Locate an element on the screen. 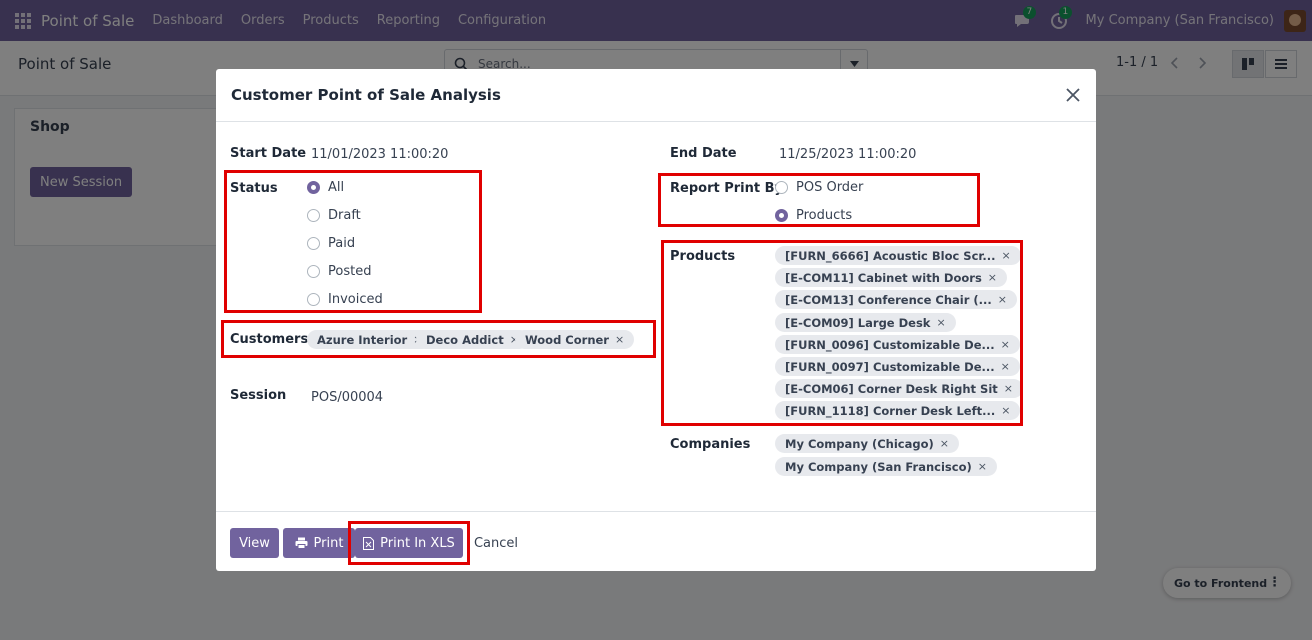 This screenshot has height=640, width=1312. start-date-label: Start Date is located at coordinates (268, 153).